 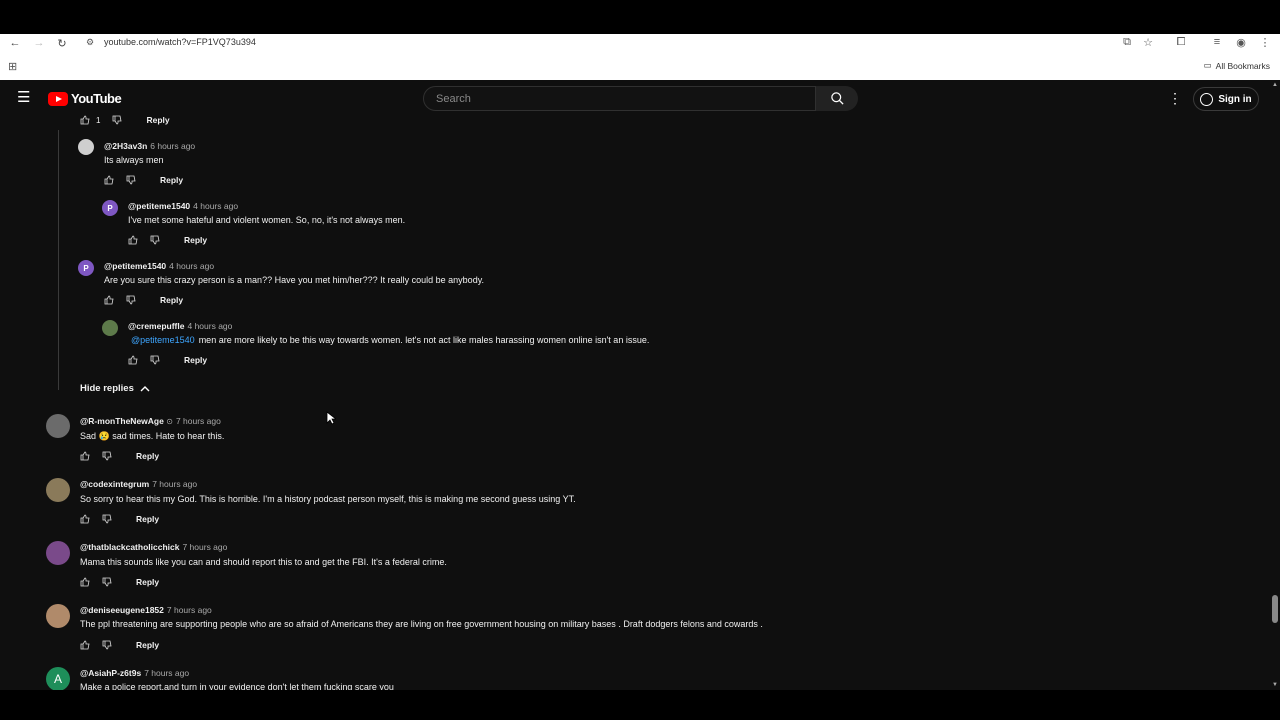 I want to click on profile-icon: ◉, so click(x=1241, y=42).